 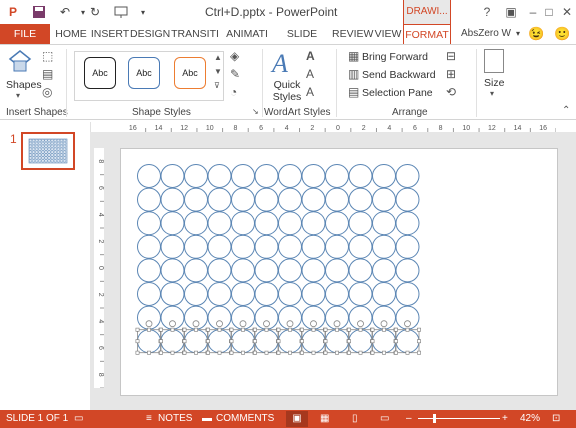 I want to click on account-dropdown-icon: ▾, so click(x=518, y=34).